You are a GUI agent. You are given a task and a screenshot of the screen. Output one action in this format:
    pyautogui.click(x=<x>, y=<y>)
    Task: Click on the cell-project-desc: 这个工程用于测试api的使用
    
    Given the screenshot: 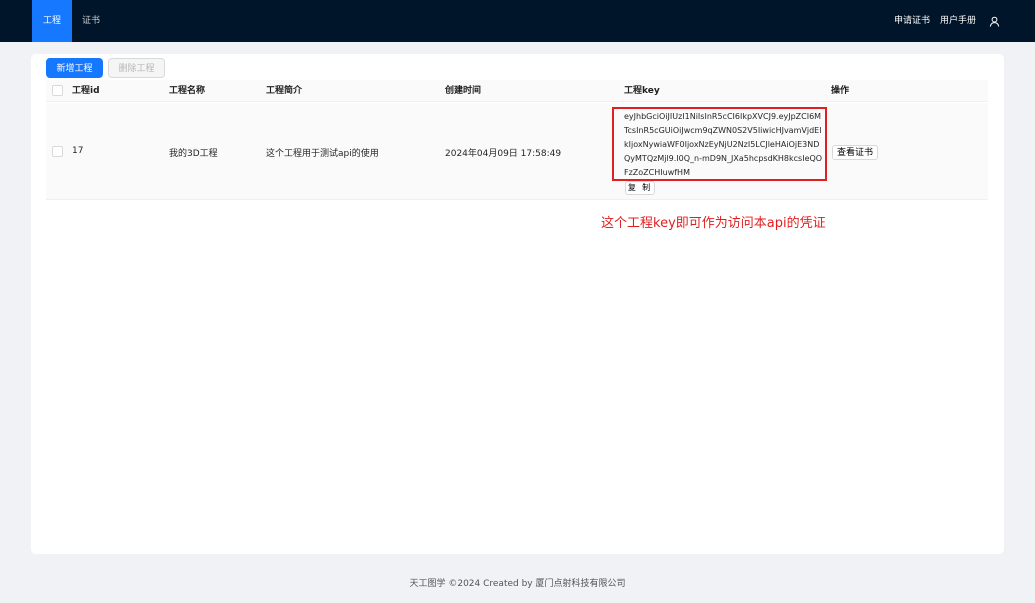 What is the action you would take?
    pyautogui.click(x=322, y=154)
    